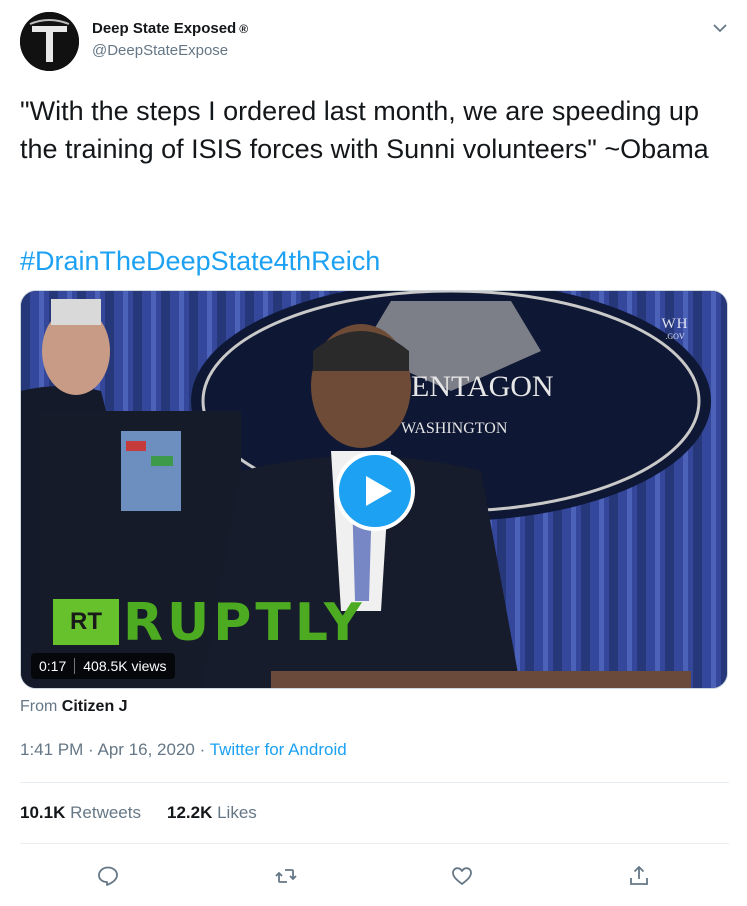 This screenshot has height=906, width=747. What do you see at coordinates (51, 749) in the screenshot?
I see `tweet-time: 1:41 PM` at bounding box center [51, 749].